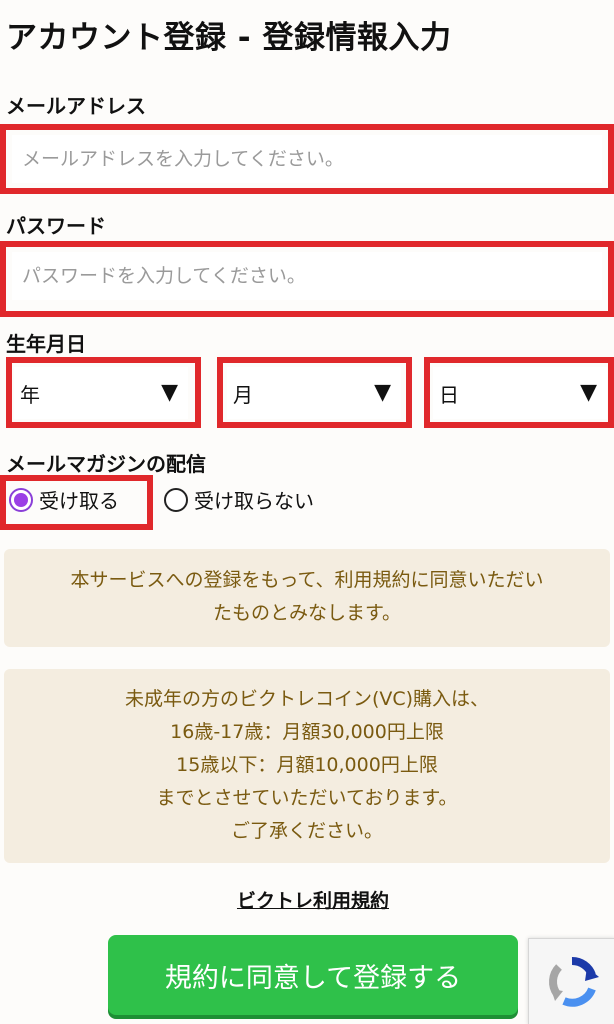  Describe the element at coordinates (106, 464) in the screenshot. I see `newsletter-label: メールマガジンの配信` at that location.